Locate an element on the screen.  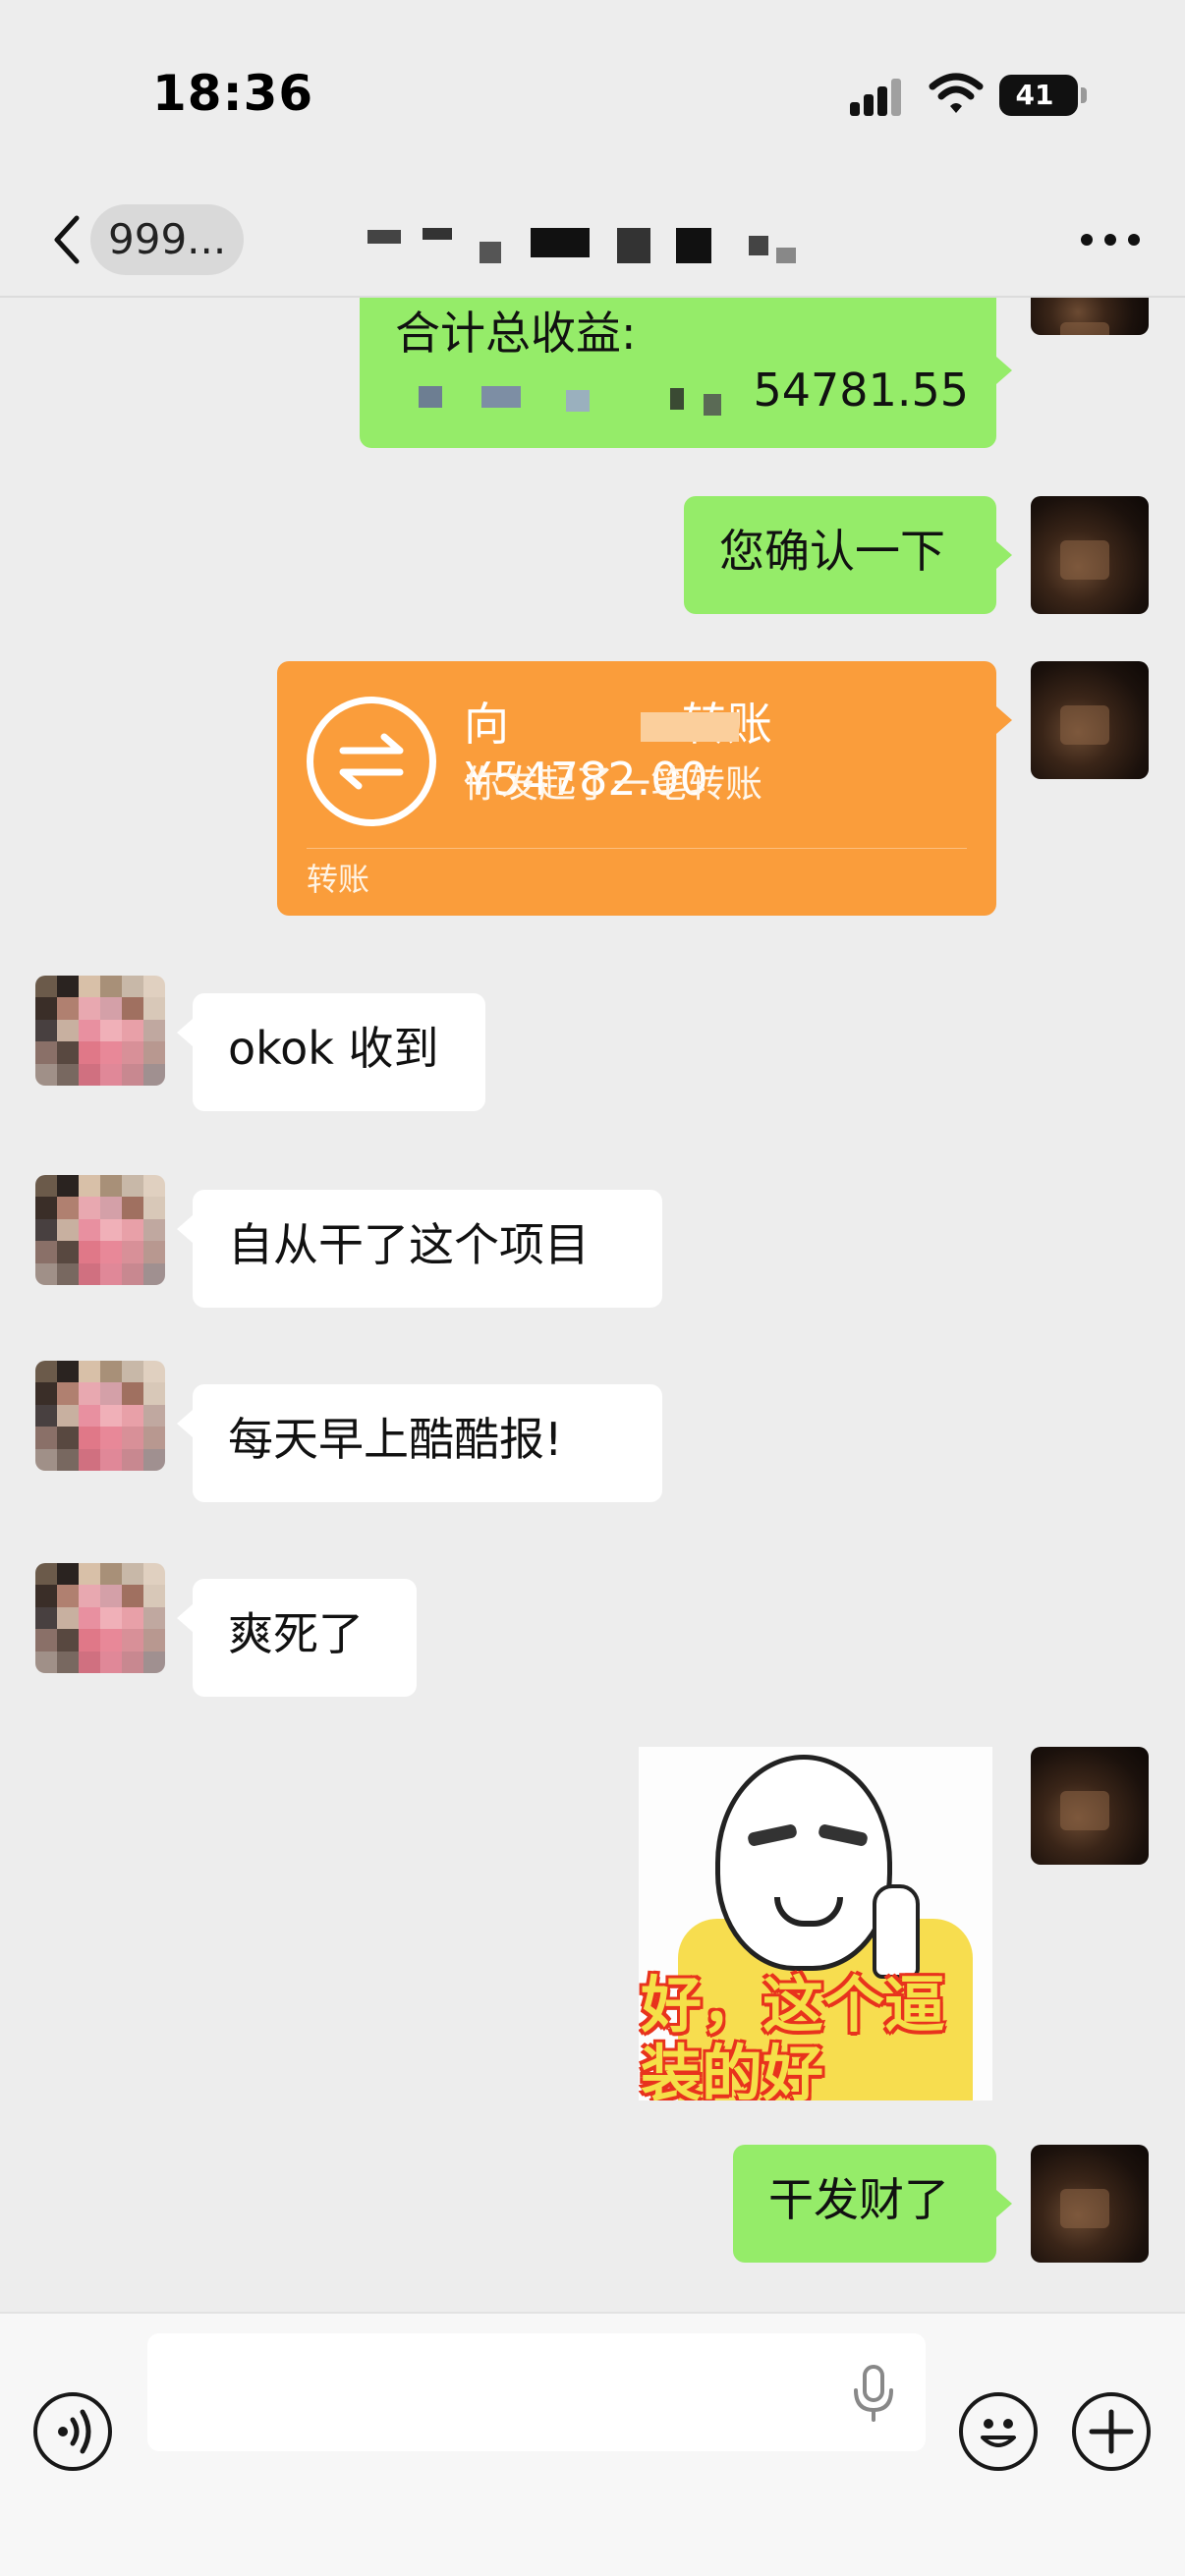
battery-cap is located at coordinates (1084, 95).